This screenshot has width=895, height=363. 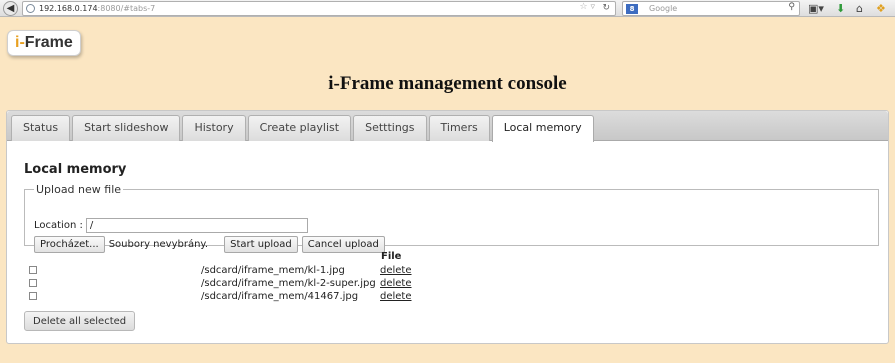 What do you see at coordinates (288, 283) in the screenshot?
I see `file-path: /sdcard/iframe_mem/kl-2-super.jpg` at bounding box center [288, 283].